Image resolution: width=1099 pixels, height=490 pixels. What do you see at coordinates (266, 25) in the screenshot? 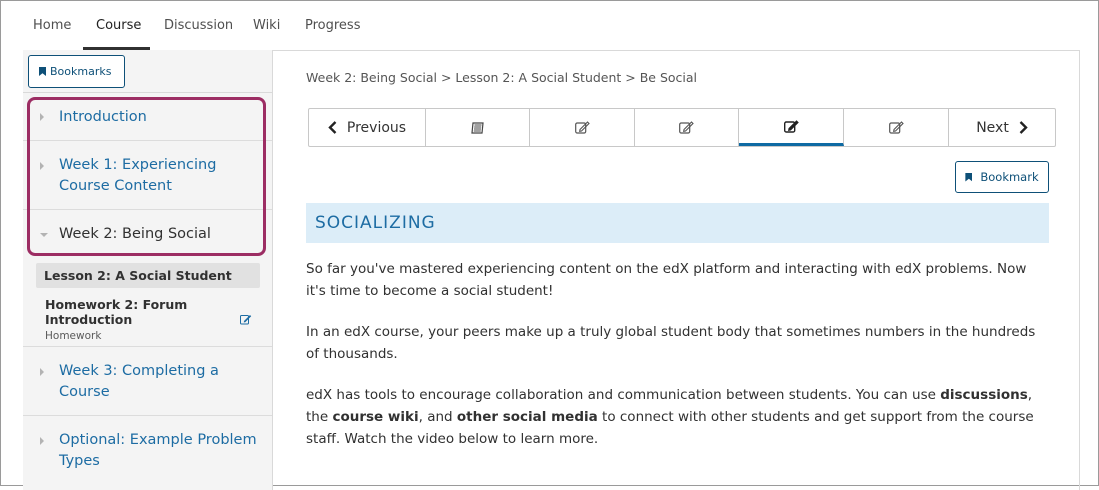
I see `tab-wiki: Wiki` at bounding box center [266, 25].